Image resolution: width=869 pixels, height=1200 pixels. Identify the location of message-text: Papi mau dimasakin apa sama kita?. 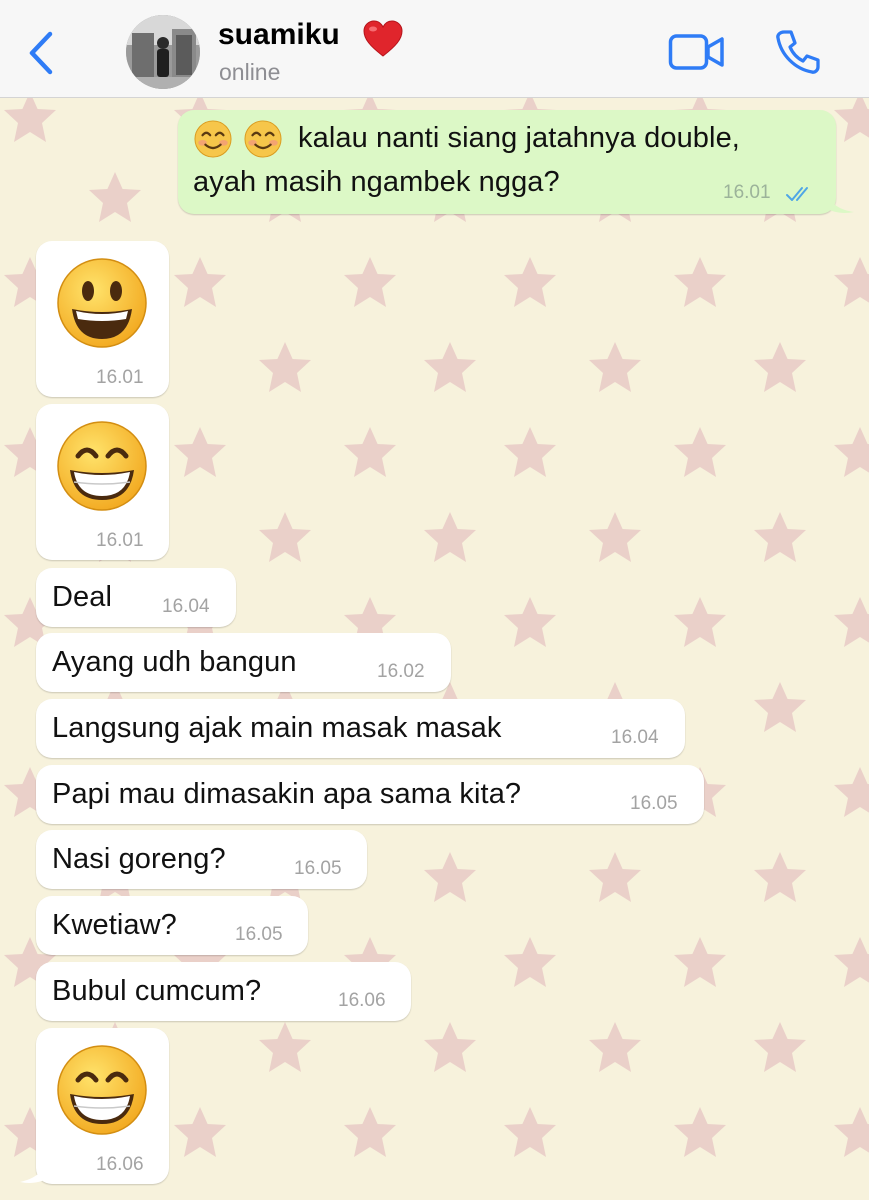
(287, 794).